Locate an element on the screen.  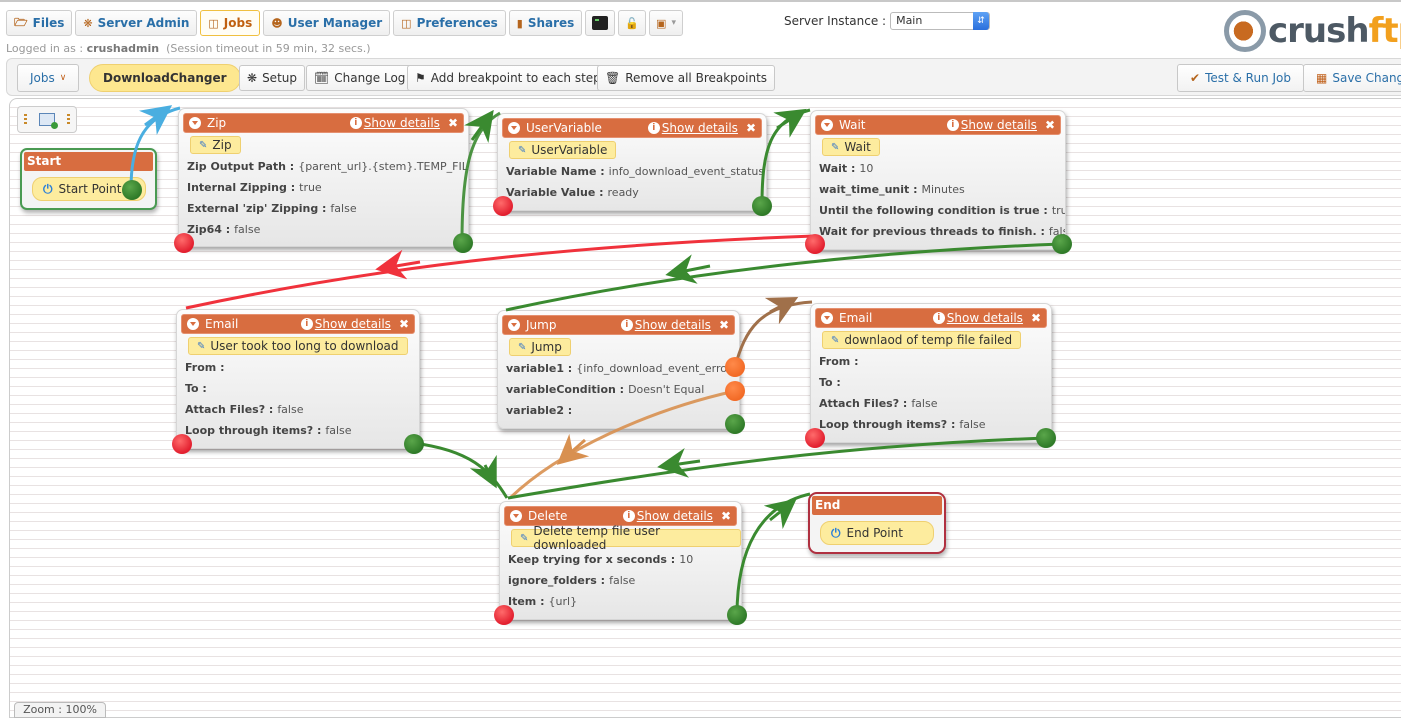
jump-false-connector is located at coordinates (735, 391).